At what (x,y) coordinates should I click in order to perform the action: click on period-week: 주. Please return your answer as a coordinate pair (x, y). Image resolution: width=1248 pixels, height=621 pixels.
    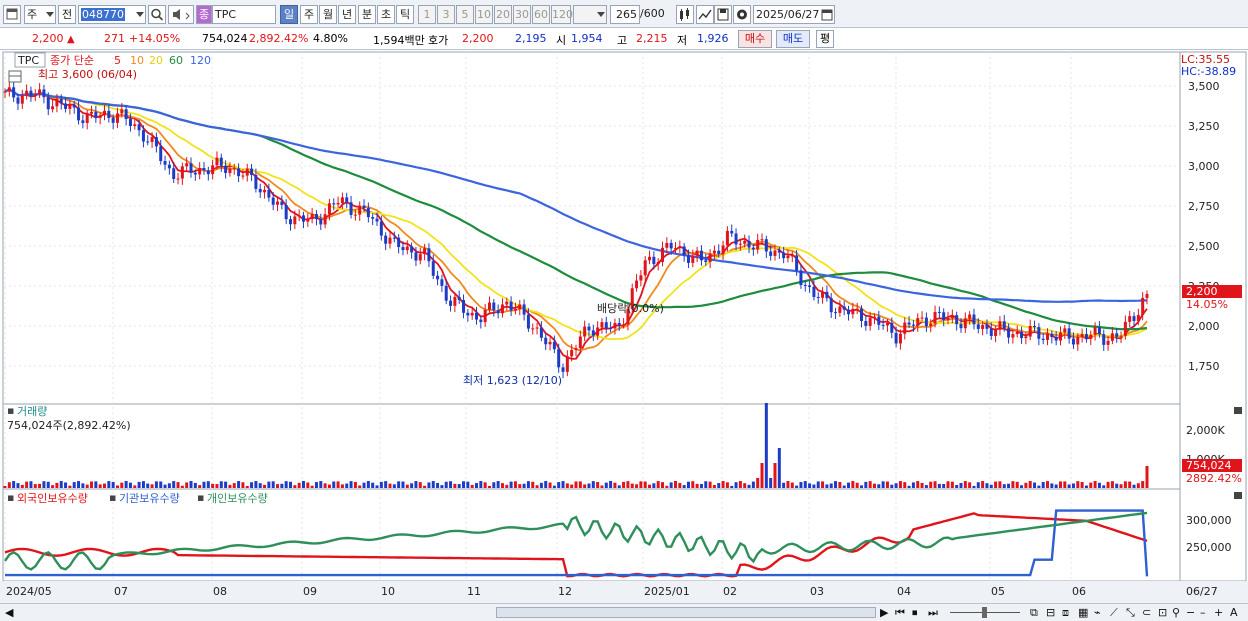
    Looking at the image, I should click on (309, 14).